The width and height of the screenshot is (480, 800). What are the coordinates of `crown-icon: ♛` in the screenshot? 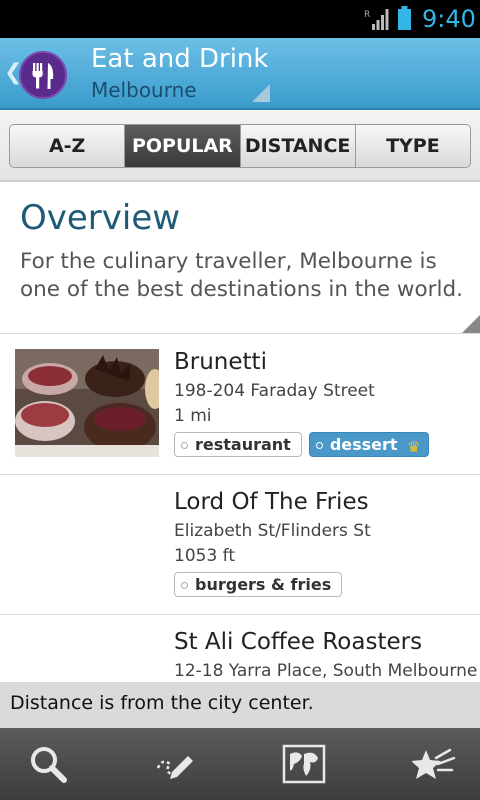 It's located at (414, 447).